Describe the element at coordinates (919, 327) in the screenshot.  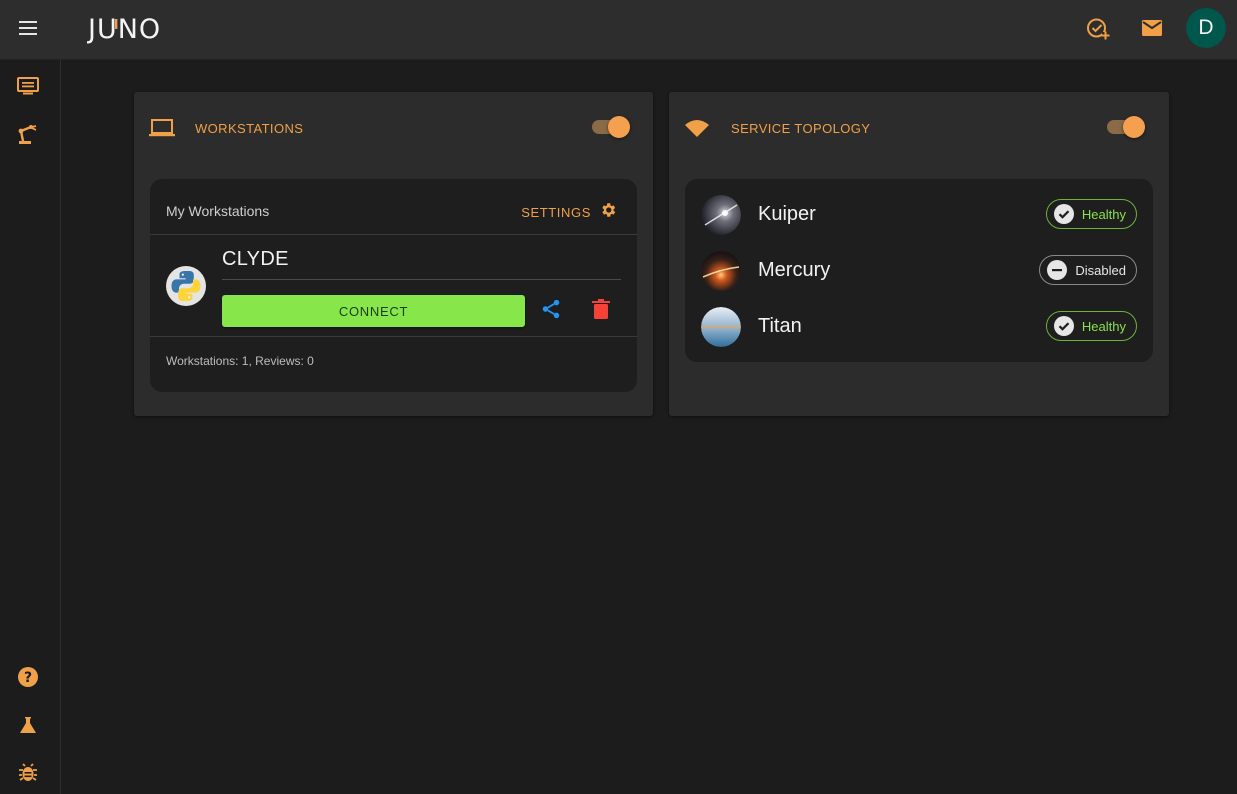
I see `service-row: Titan Healthy` at that location.